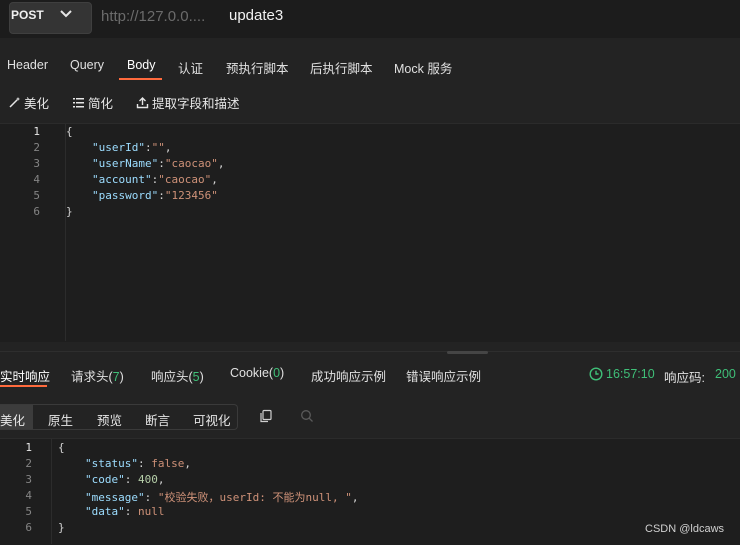  What do you see at coordinates (685, 529) in the screenshot?
I see `watermark: CSDN @ldcaws` at bounding box center [685, 529].